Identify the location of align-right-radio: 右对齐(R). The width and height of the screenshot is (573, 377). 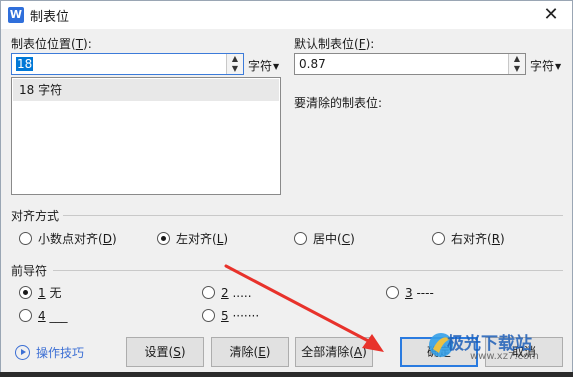
(468, 239).